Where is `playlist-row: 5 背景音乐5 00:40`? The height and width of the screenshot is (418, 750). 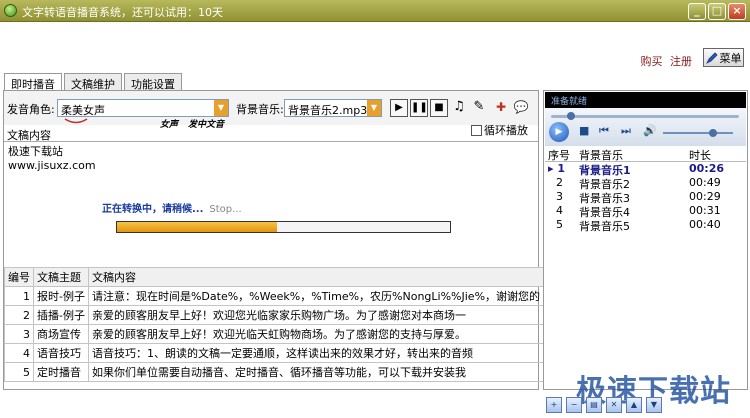
playlist-row: 5 背景音乐5 00:40 is located at coordinates (645, 225).